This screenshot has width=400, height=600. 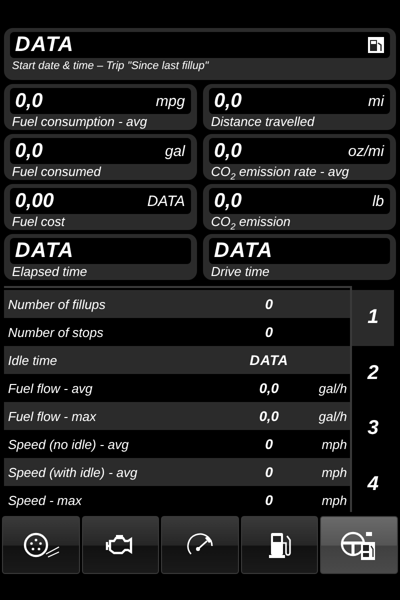 I want to click on table-cell-text: Fuel flow - avg, so click(x=50, y=388).